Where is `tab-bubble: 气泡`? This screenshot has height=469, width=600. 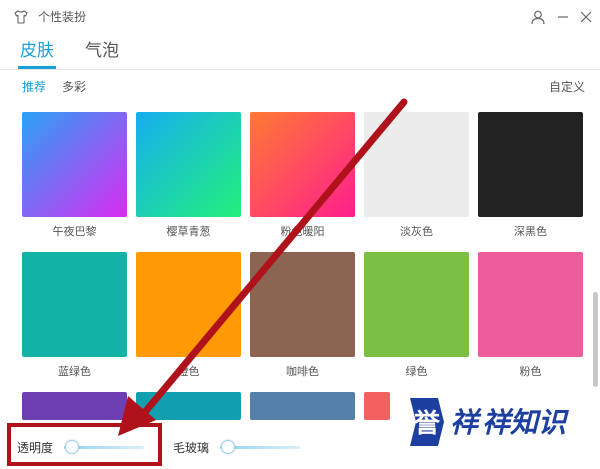 tab-bubble: 气泡 is located at coordinates (102, 51).